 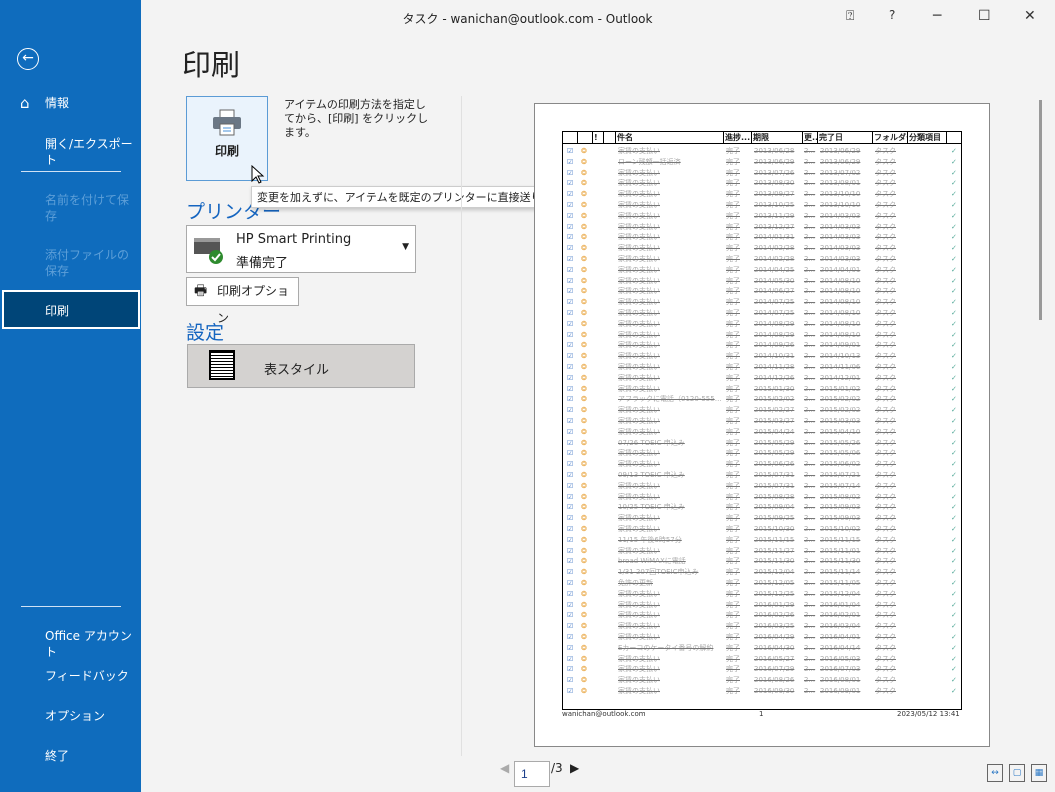 I want to click on sidebar-item-options: オプション, so click(x=70, y=716).